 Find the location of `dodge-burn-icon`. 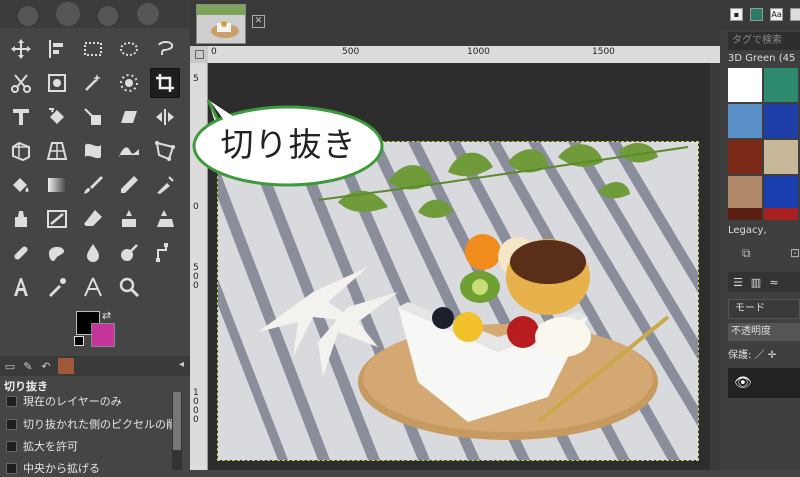

dodge-burn-icon is located at coordinates (129, 253).